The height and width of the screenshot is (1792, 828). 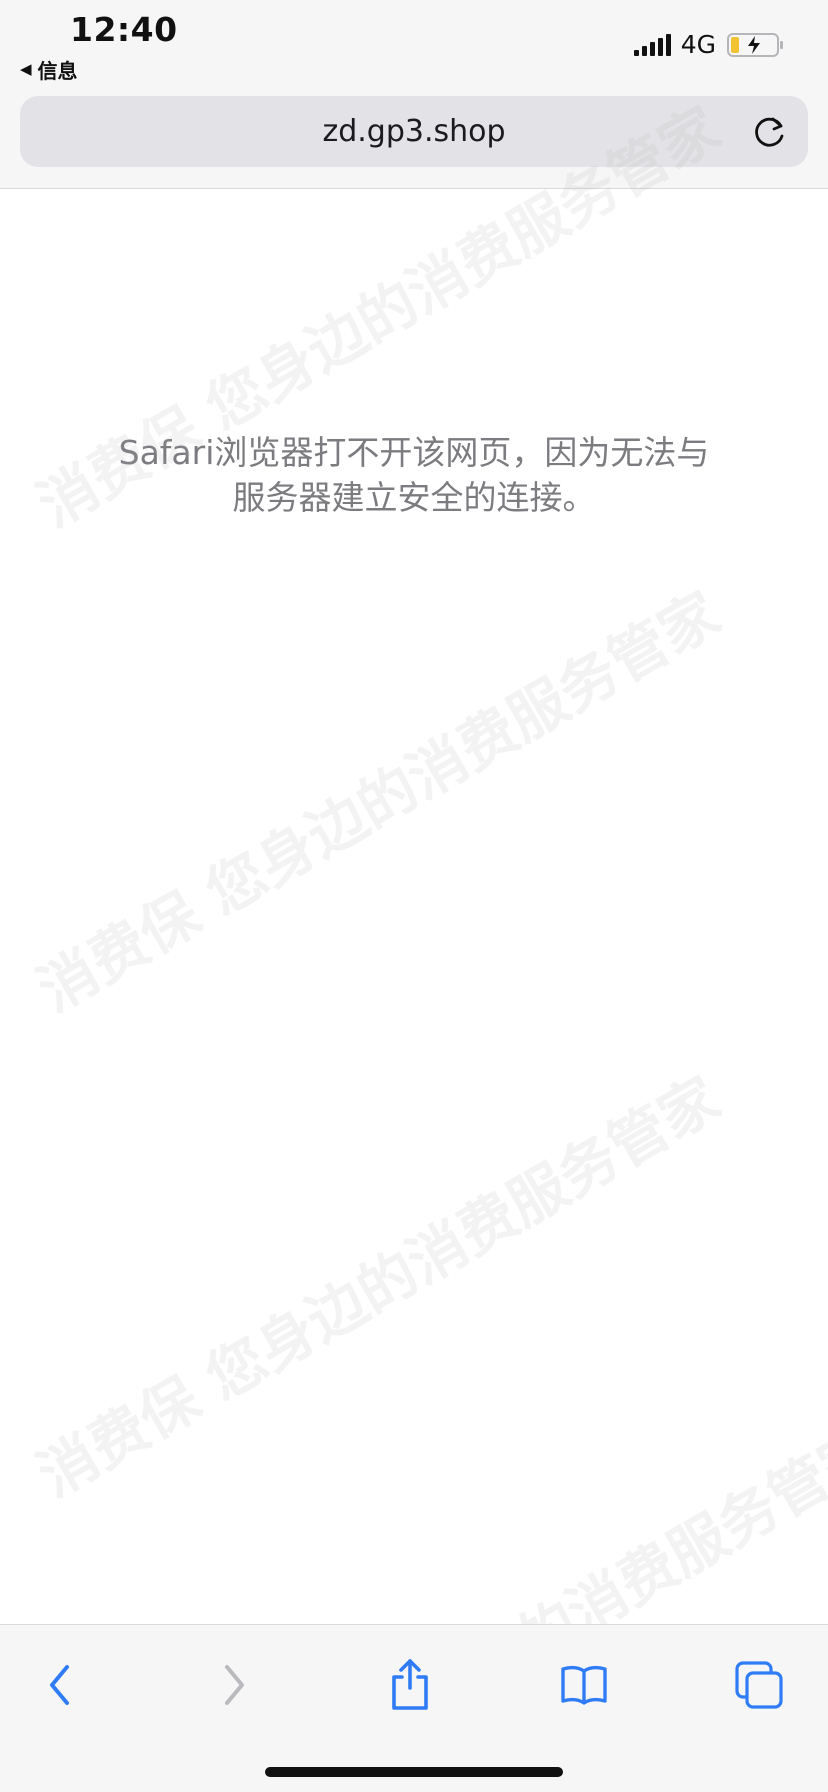 I want to click on bookmarks-button, so click(x=584, y=1685).